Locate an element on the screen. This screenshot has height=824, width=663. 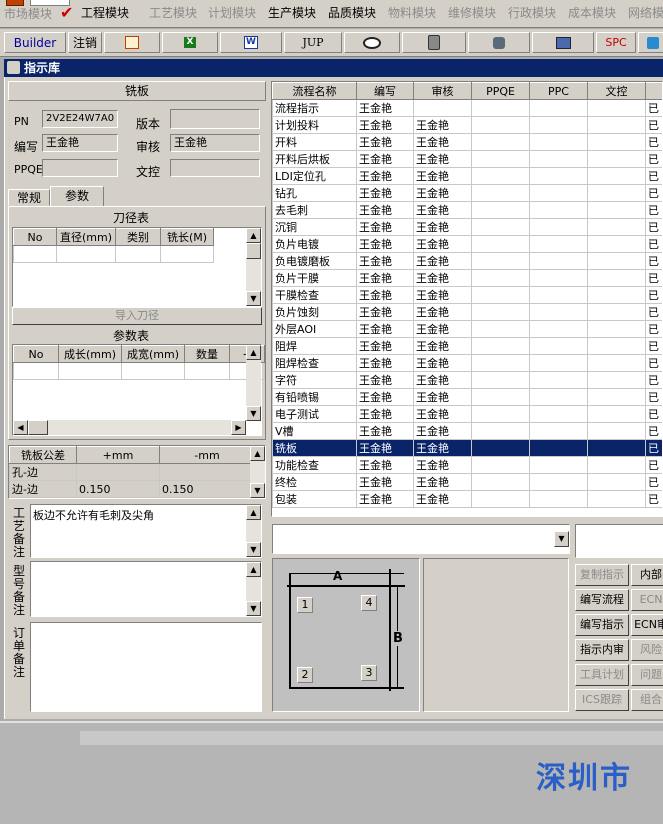
tol-col-name: 铣板公差 is located at coordinates (43, 455).